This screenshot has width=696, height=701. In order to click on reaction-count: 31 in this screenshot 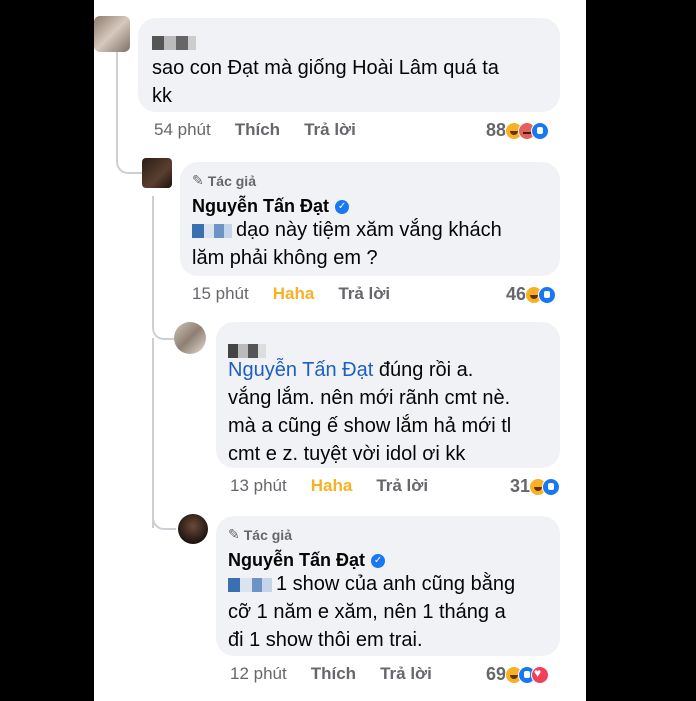, I will do `click(520, 486)`.